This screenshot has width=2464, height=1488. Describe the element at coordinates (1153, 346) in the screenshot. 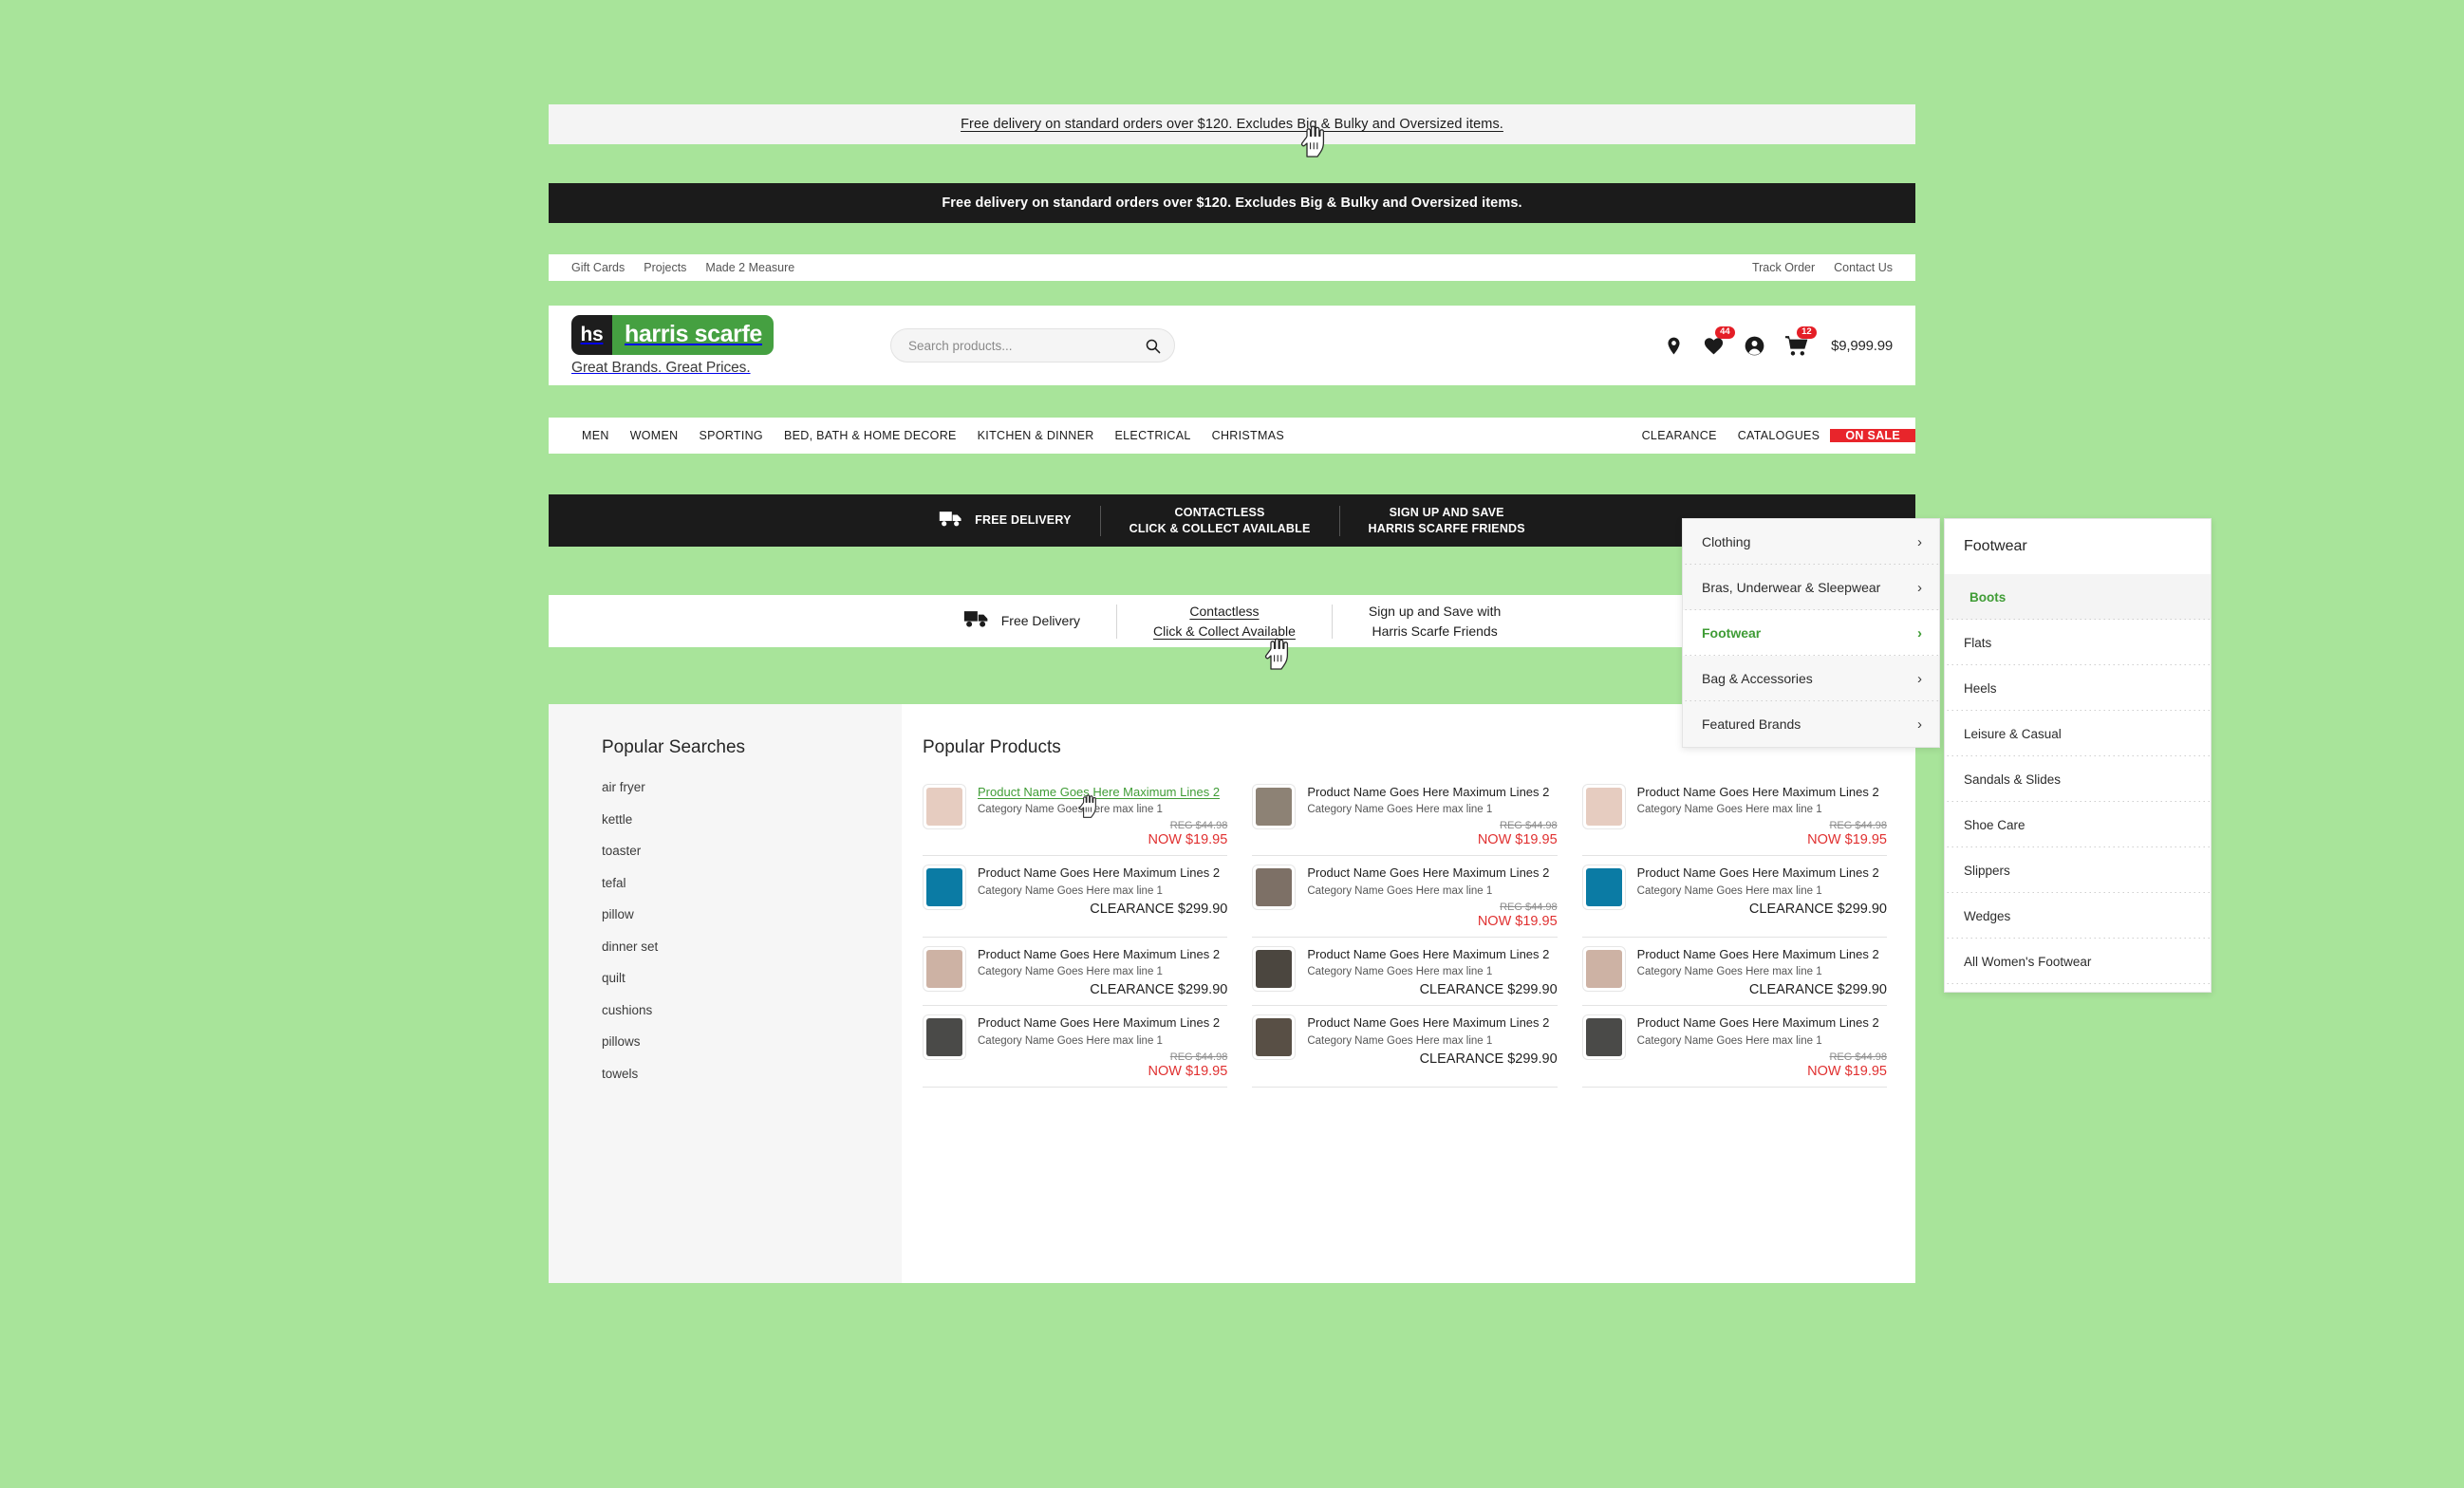

I see `search-icon` at that location.